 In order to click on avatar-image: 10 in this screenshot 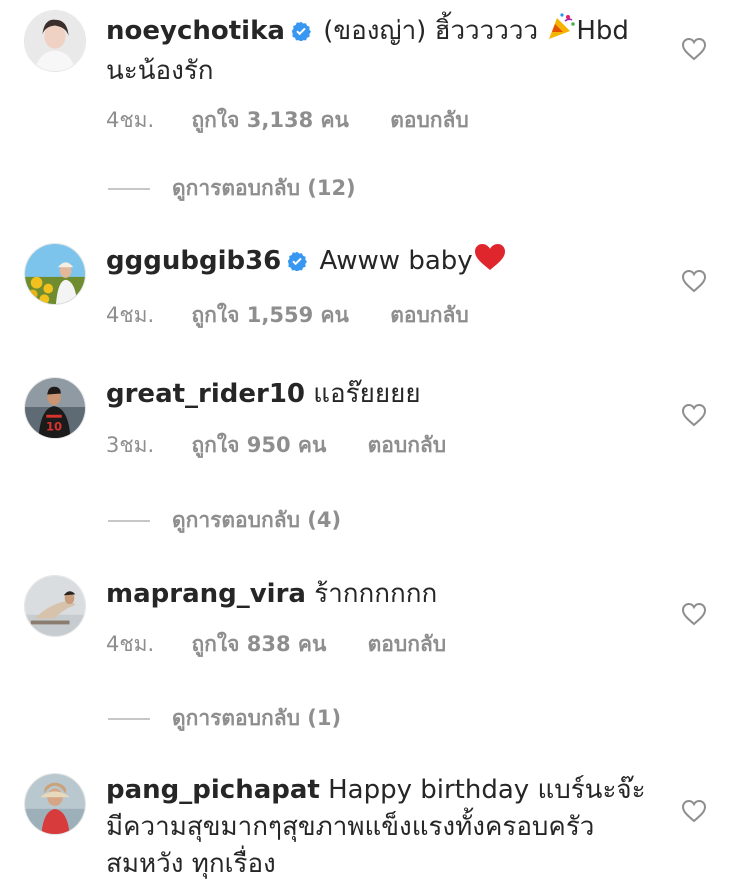, I will do `click(55, 408)`.